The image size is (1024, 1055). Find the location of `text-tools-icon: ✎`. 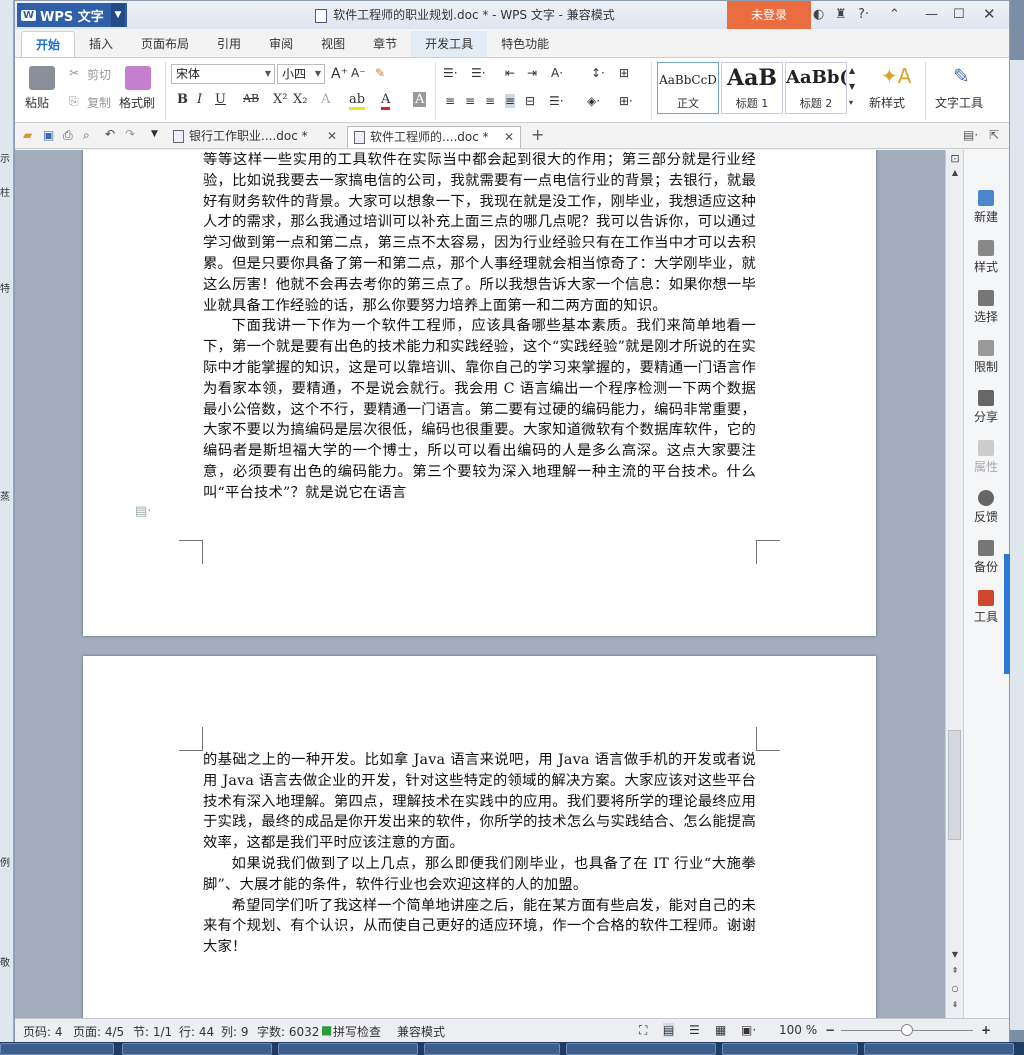

text-tools-icon: ✎ is located at coordinates (961, 76).